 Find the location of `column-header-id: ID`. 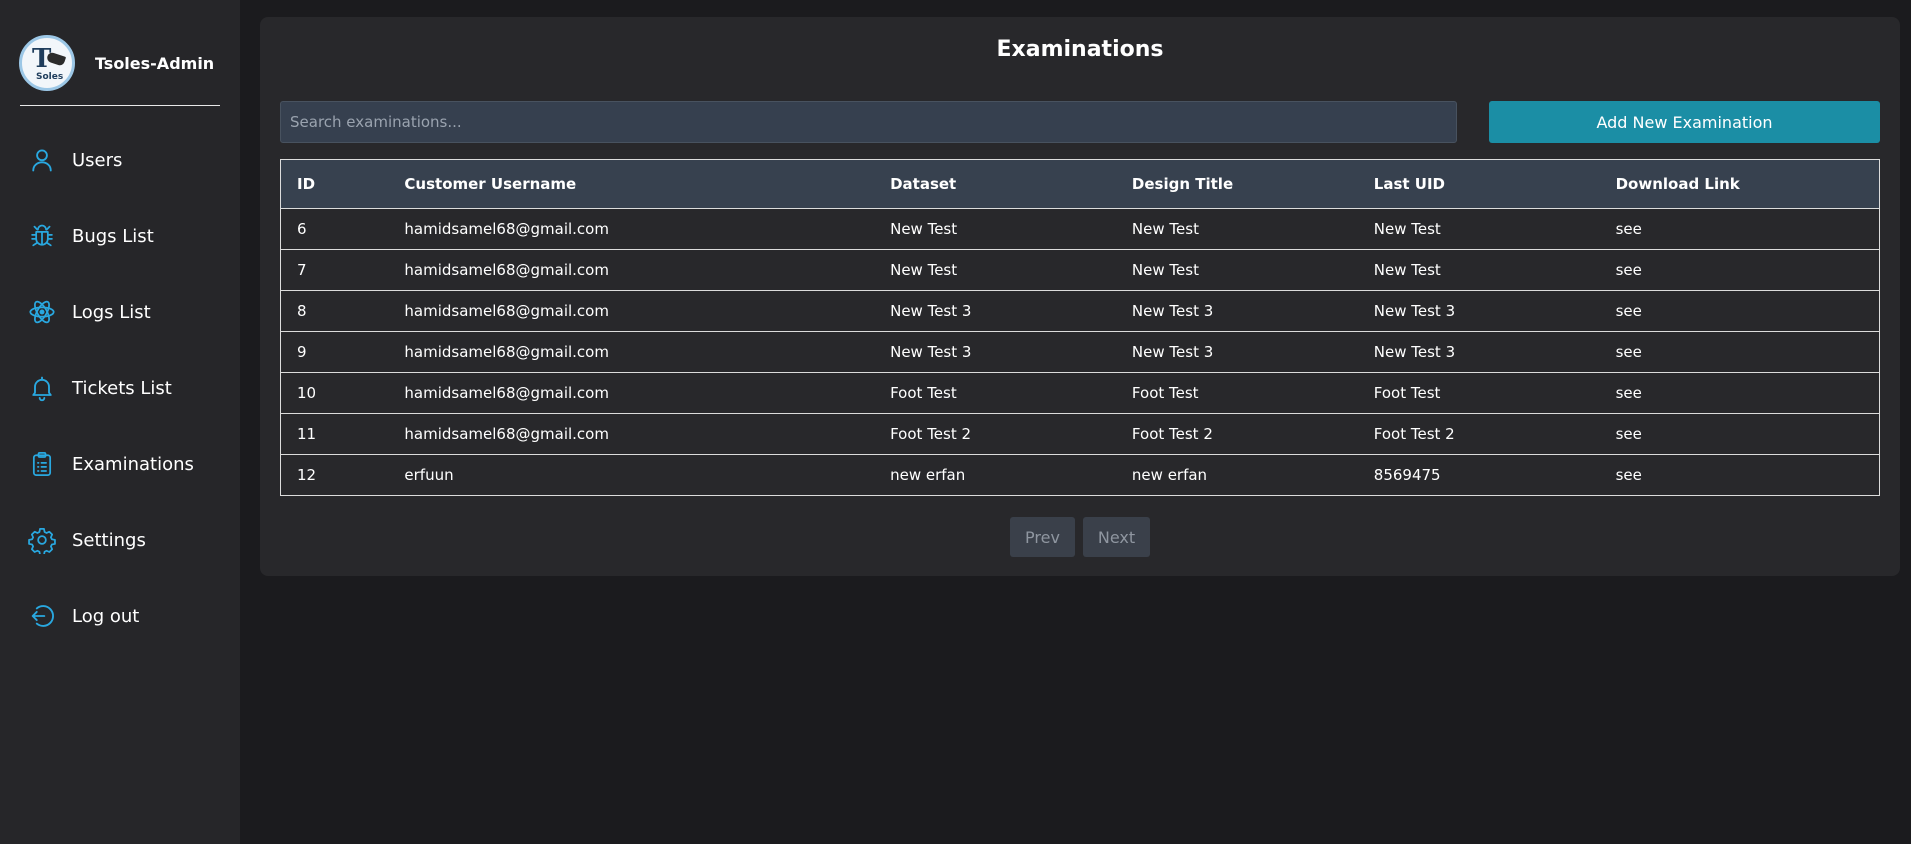

column-header-id: ID is located at coordinates (334, 184).